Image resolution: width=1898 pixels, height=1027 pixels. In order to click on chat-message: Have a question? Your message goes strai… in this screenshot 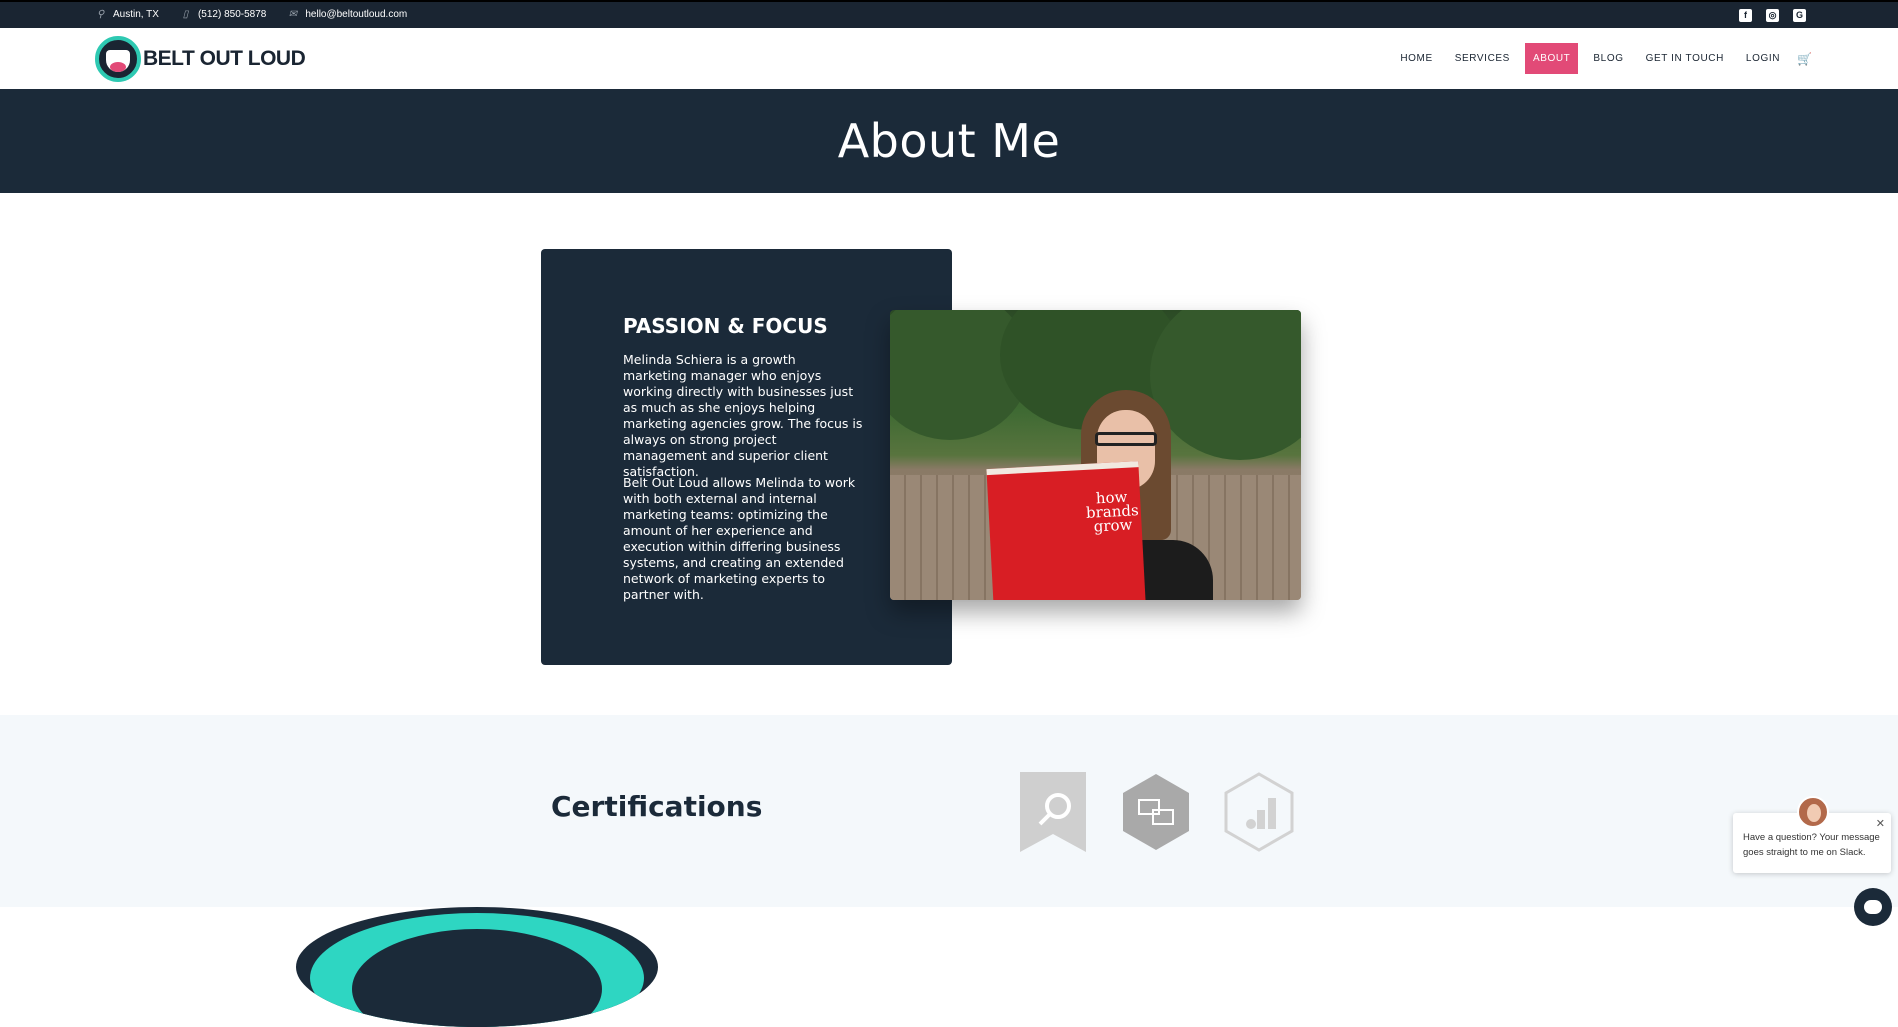, I will do `click(1811, 845)`.